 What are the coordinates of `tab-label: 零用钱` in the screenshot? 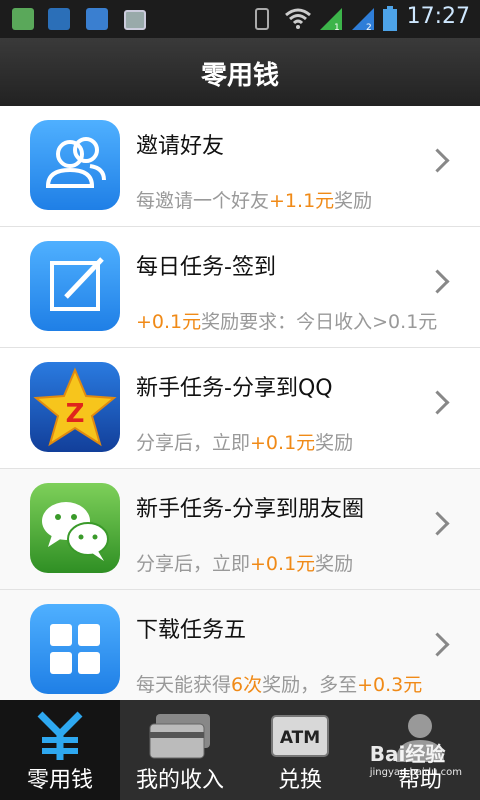 It's located at (59, 780).